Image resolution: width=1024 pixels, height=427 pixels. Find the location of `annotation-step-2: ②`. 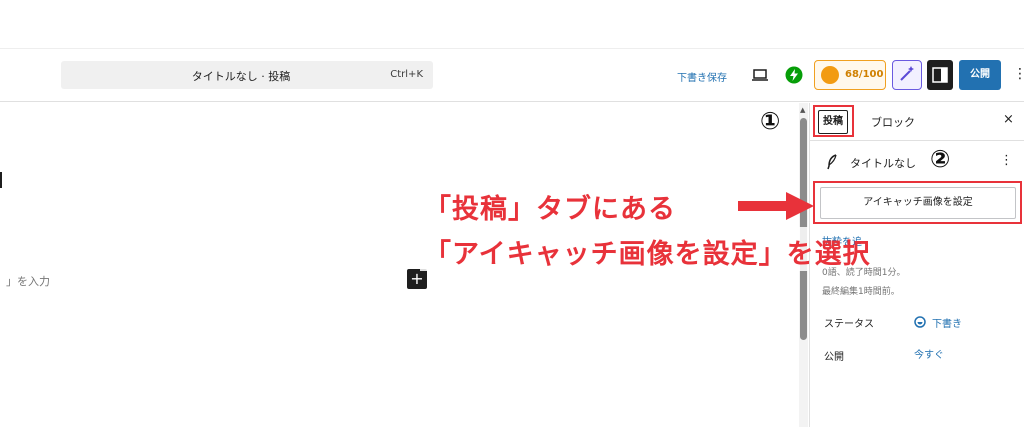

annotation-step-2: ② is located at coordinates (940, 159).